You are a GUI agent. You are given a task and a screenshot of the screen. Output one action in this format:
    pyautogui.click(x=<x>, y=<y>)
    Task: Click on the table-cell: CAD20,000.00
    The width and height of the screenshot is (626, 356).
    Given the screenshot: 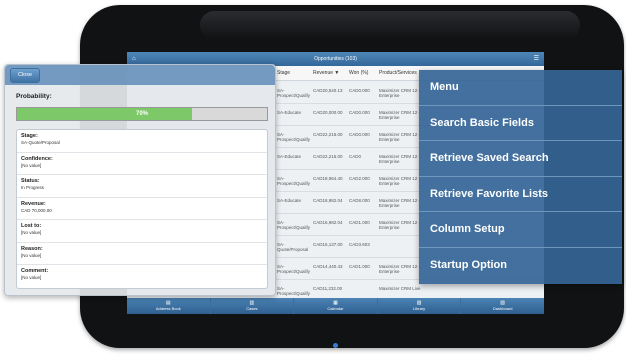 What is the action you would take?
    pyautogui.click(x=328, y=112)
    